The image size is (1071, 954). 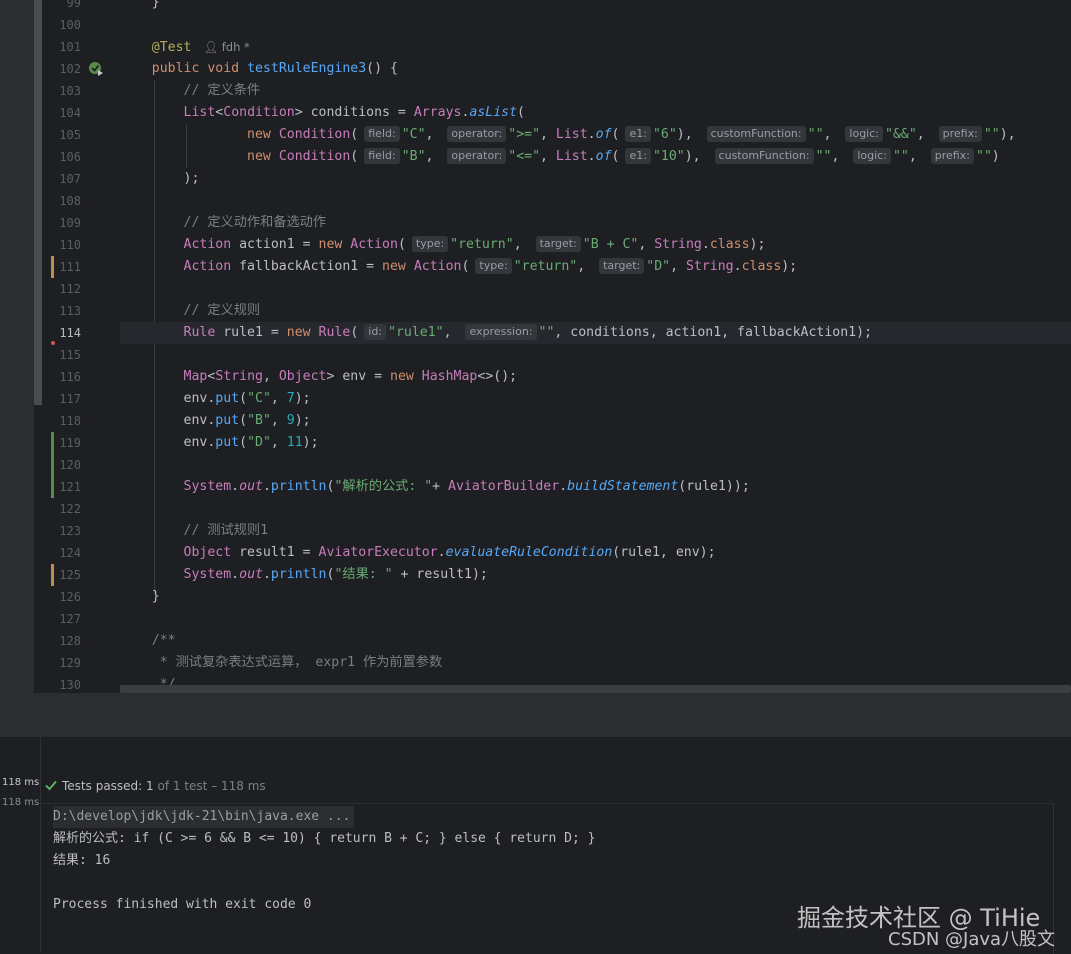 What do you see at coordinates (70, 641) in the screenshot?
I see `line-number: 128` at bounding box center [70, 641].